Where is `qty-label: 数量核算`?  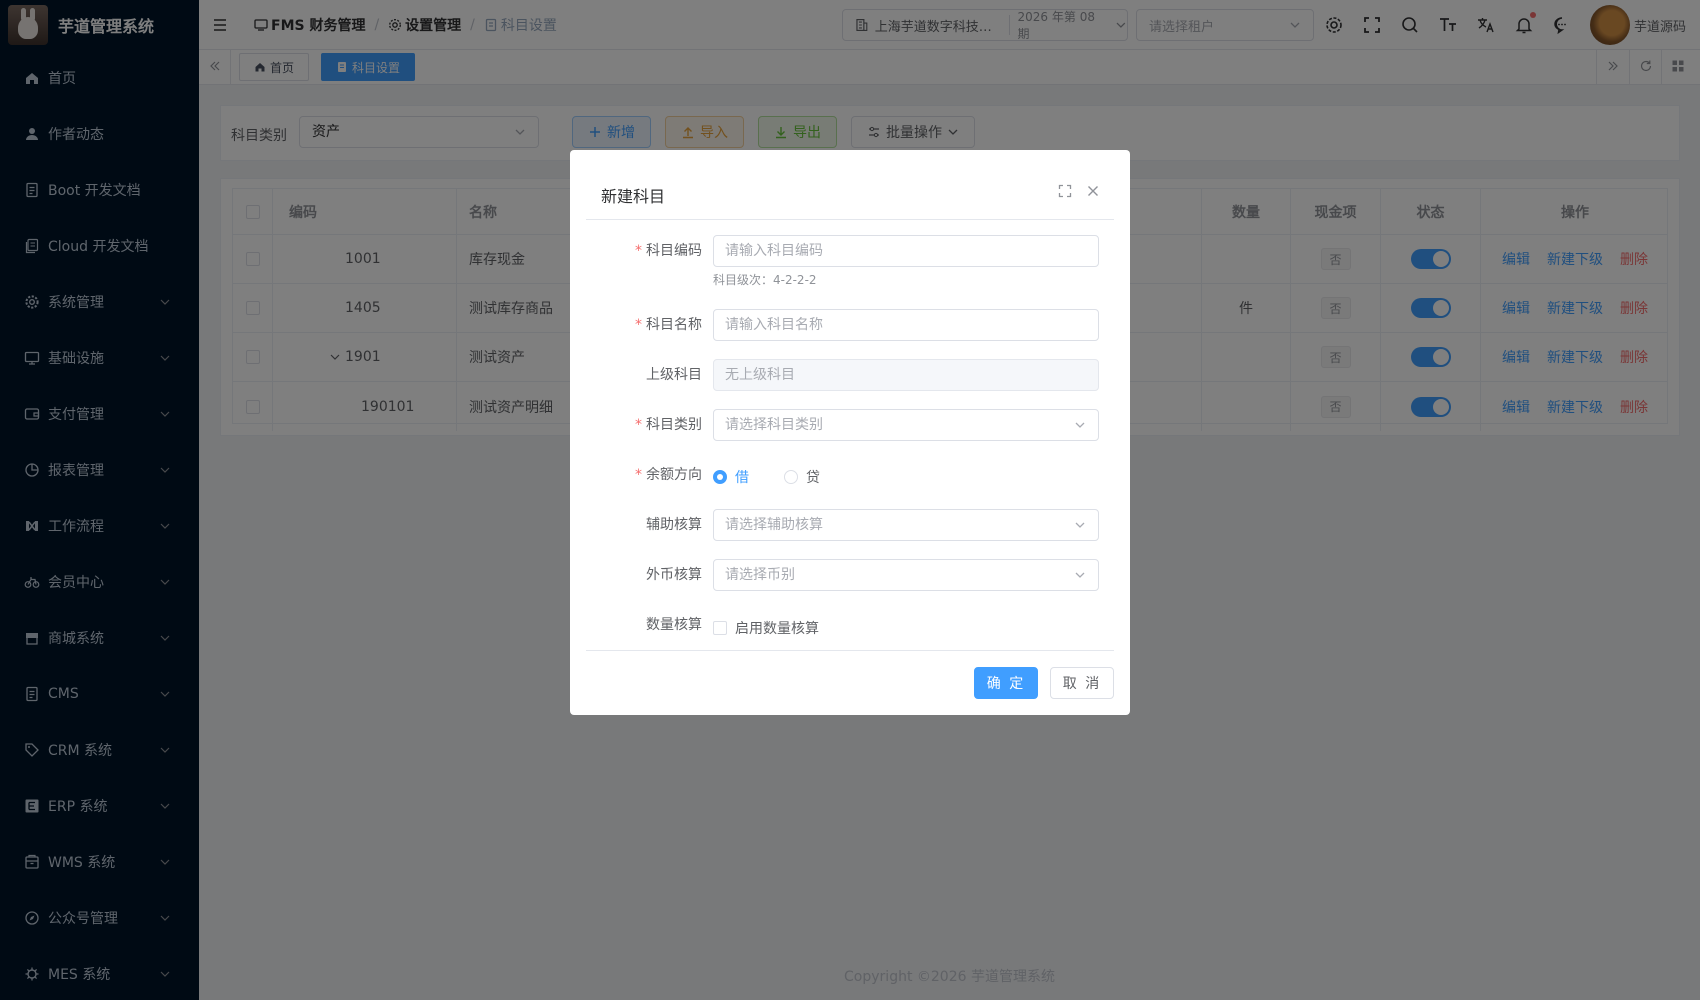
qty-label: 数量核算 is located at coordinates (674, 625).